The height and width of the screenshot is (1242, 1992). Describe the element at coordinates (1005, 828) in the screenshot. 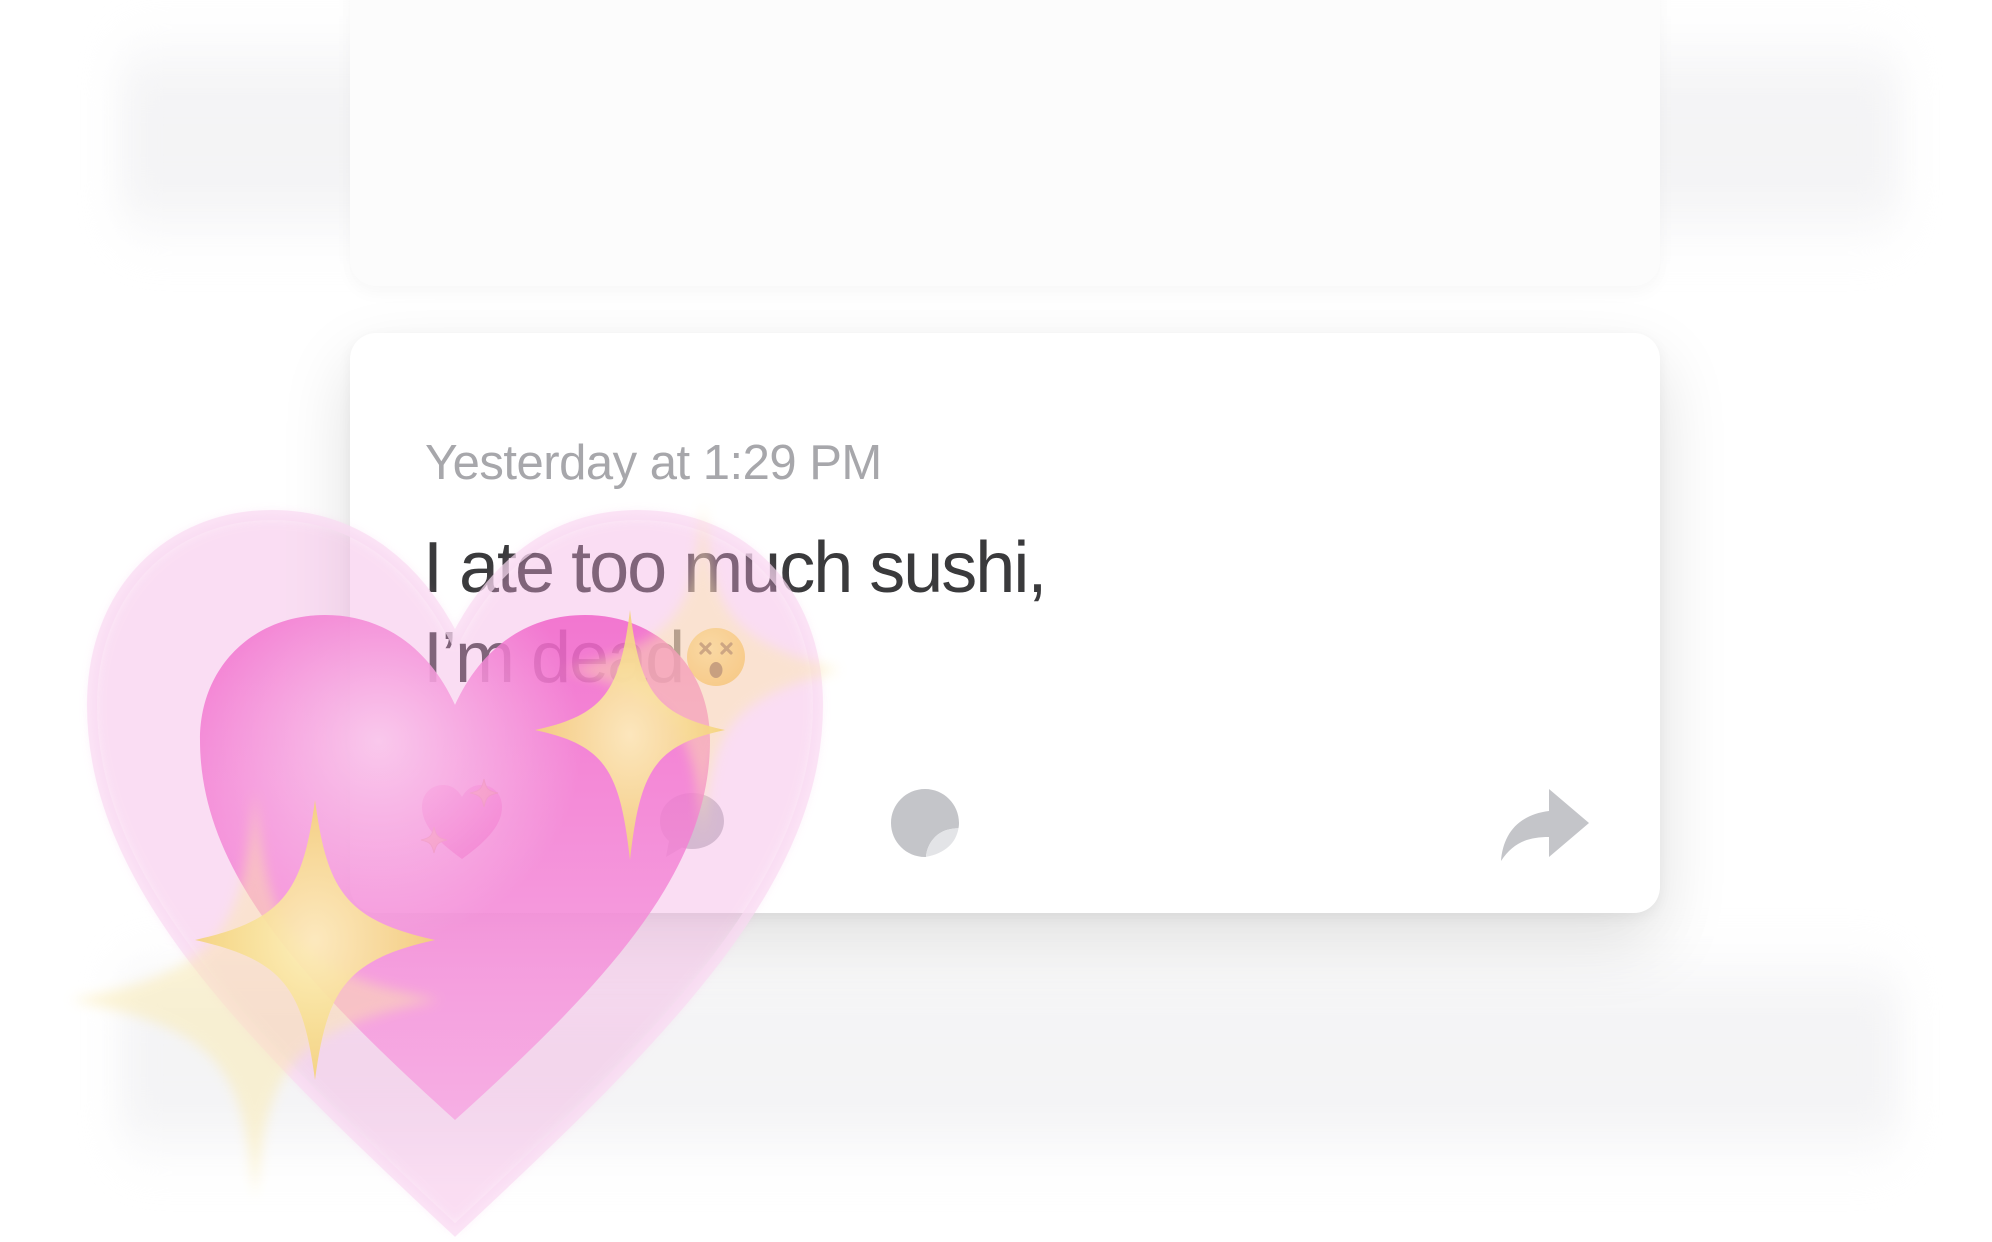

I see `post-actions-bar` at that location.